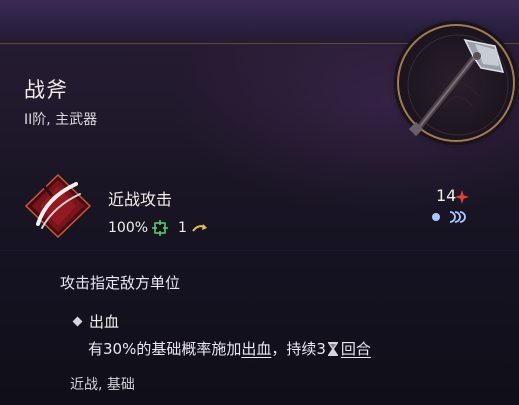  I want to click on moon-phase-icon, so click(449, 217).